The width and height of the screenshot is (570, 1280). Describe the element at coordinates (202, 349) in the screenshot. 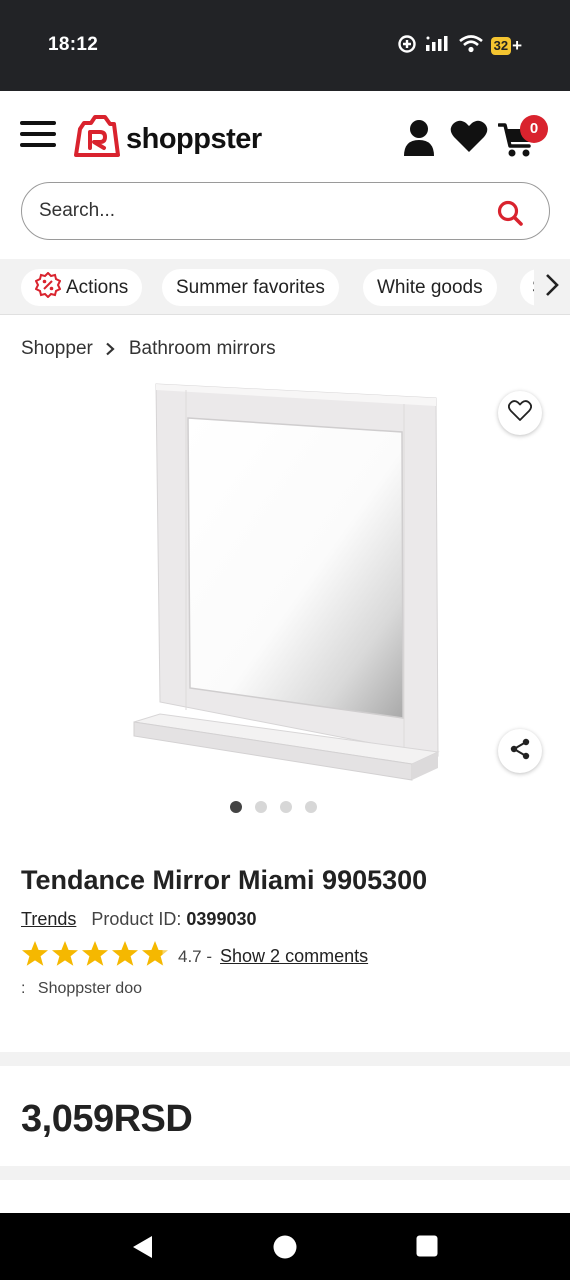

I see `breadcrumb-current: Bathroom mirrors` at that location.